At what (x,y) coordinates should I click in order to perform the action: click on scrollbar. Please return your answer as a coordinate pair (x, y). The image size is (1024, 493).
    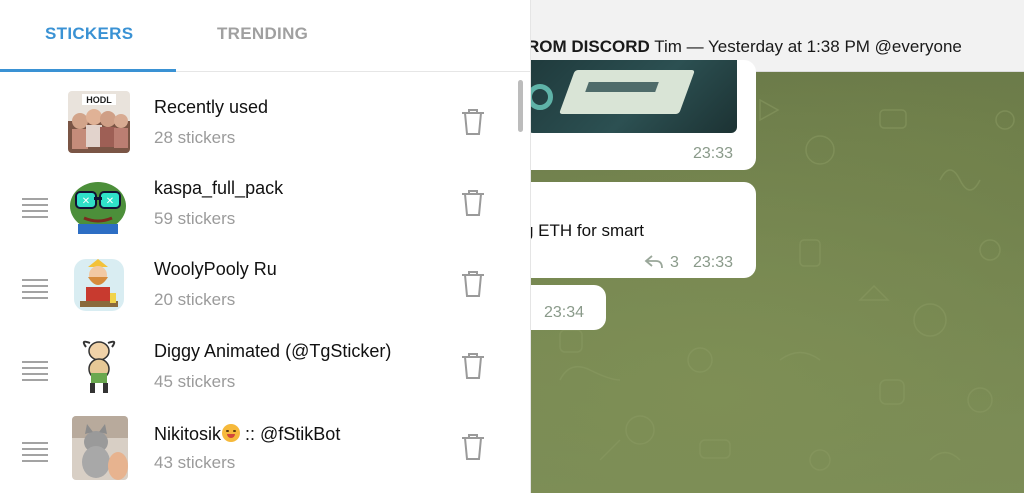
    Looking at the image, I should click on (520, 286).